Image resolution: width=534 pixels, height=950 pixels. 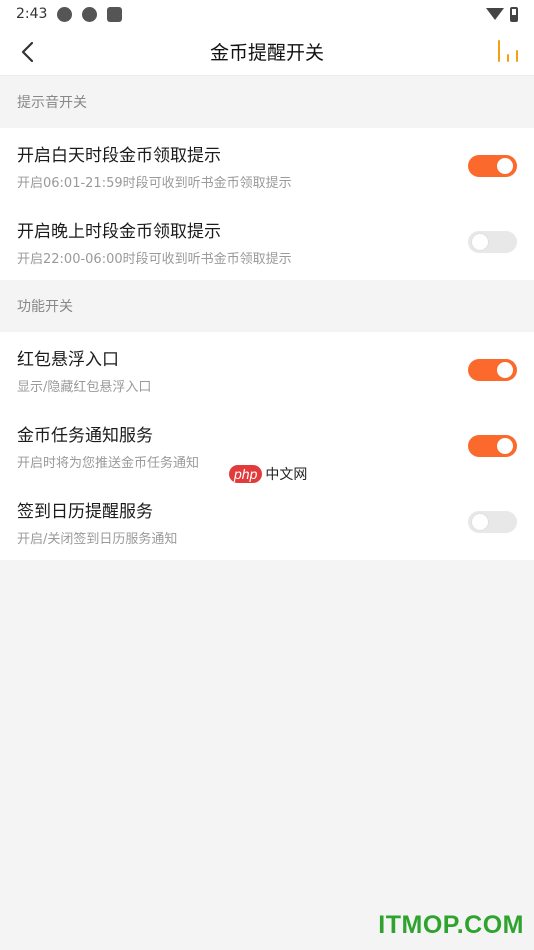 I want to click on setting-row-night-reminder: 开启晚上时段金币领取提示 开启22:00-06:00时段可收到听书金币领取提示, so click(x=267, y=242).